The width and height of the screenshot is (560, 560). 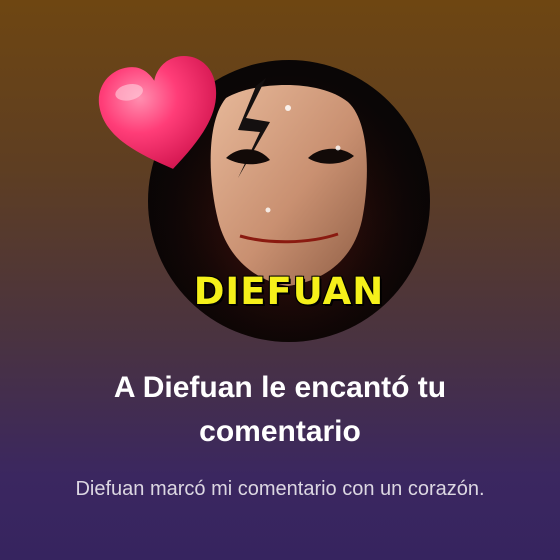 What do you see at coordinates (289, 291) in the screenshot?
I see `avatar-label: DIEFUAN` at bounding box center [289, 291].